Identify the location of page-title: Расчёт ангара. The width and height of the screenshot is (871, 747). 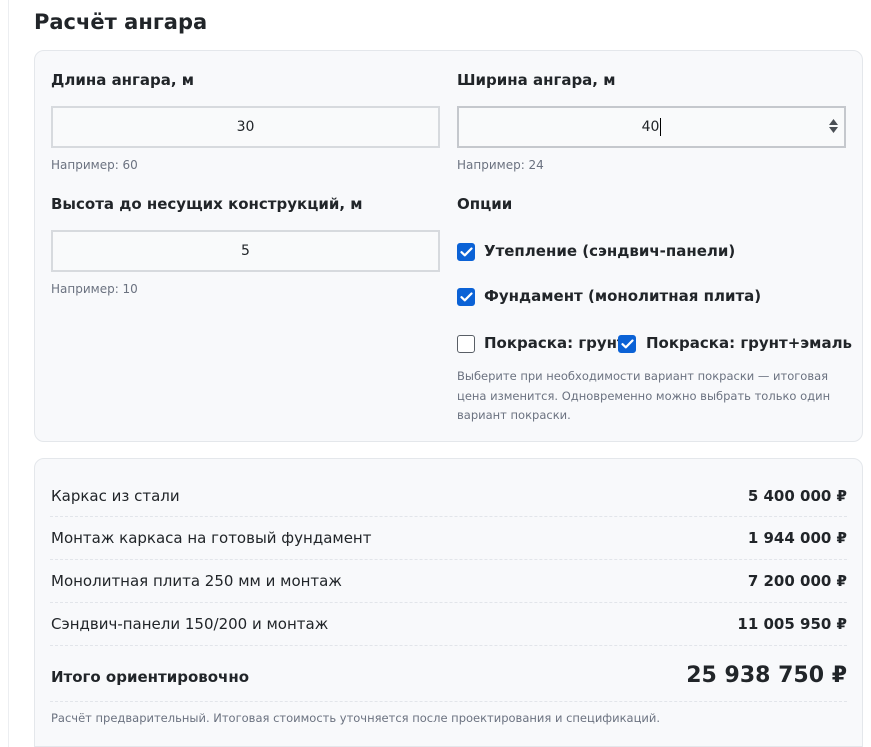
(121, 22).